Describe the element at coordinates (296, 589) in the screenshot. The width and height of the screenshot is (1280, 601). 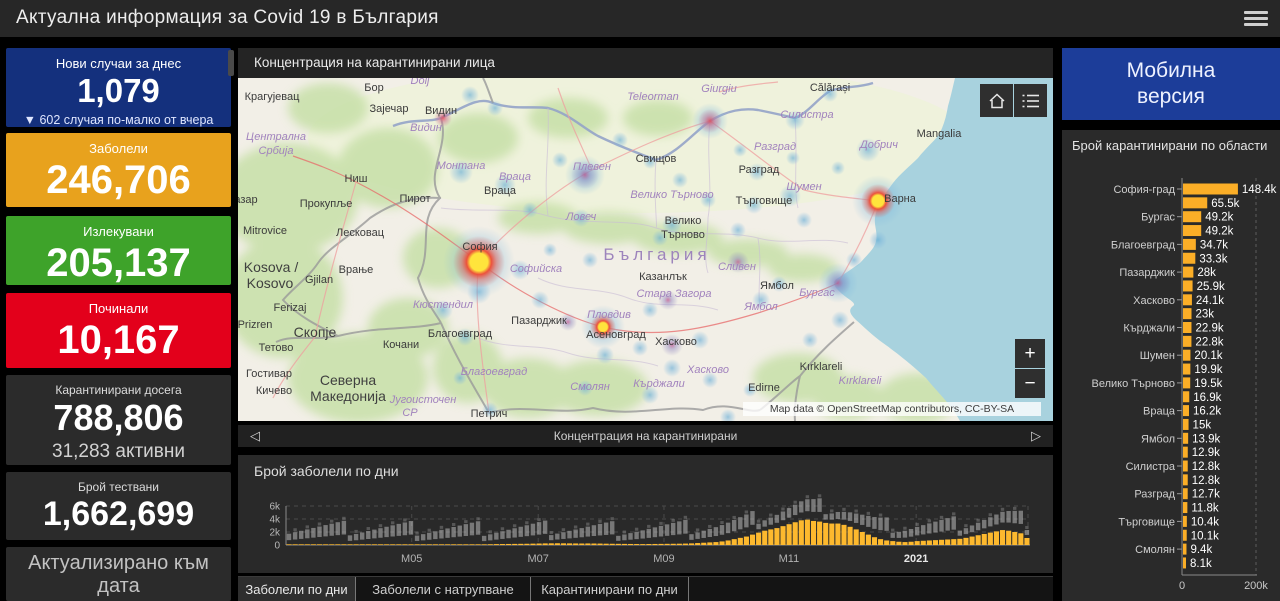
I see `tab-daily-cases: Заболели по дни` at that location.